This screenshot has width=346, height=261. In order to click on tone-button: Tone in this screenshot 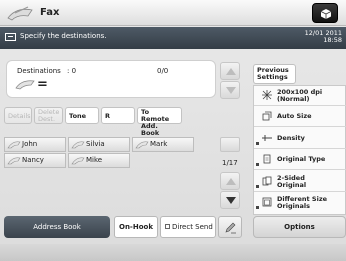, I will do `click(82, 115)`.